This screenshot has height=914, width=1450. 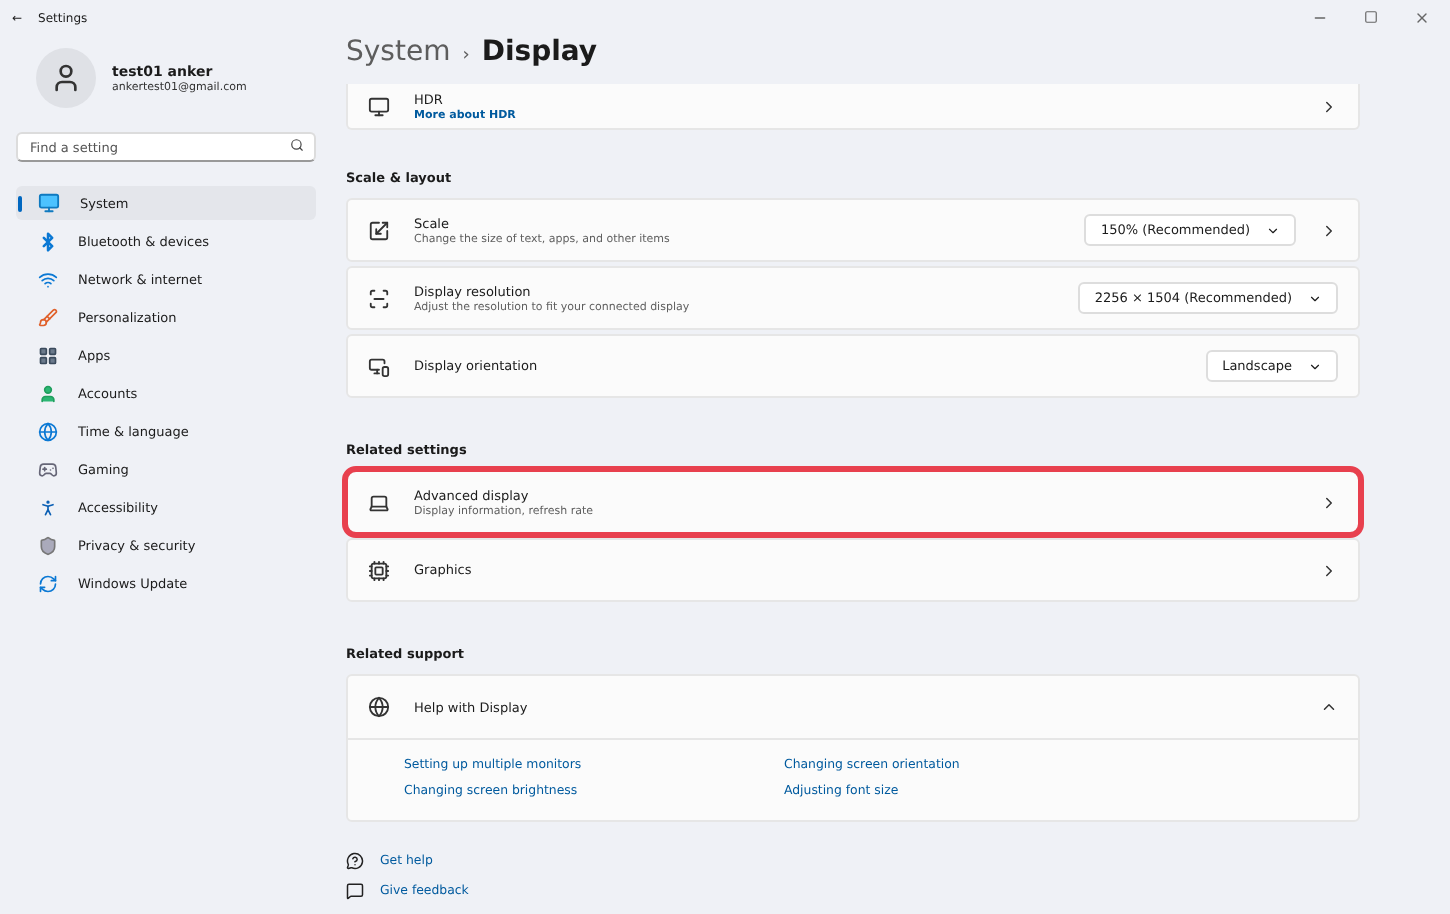 What do you see at coordinates (48, 279) in the screenshot?
I see `wifi-icon` at bounding box center [48, 279].